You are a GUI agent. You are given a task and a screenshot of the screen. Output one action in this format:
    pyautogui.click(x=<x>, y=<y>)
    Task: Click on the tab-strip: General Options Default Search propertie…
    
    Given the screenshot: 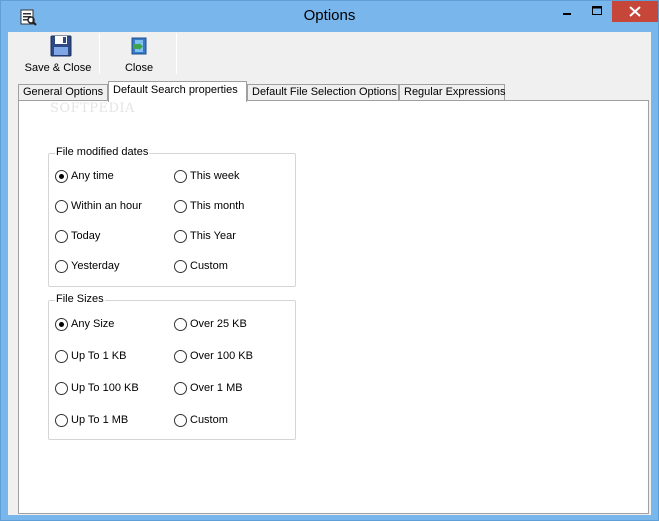 What is the action you would take?
    pyautogui.click(x=318, y=91)
    